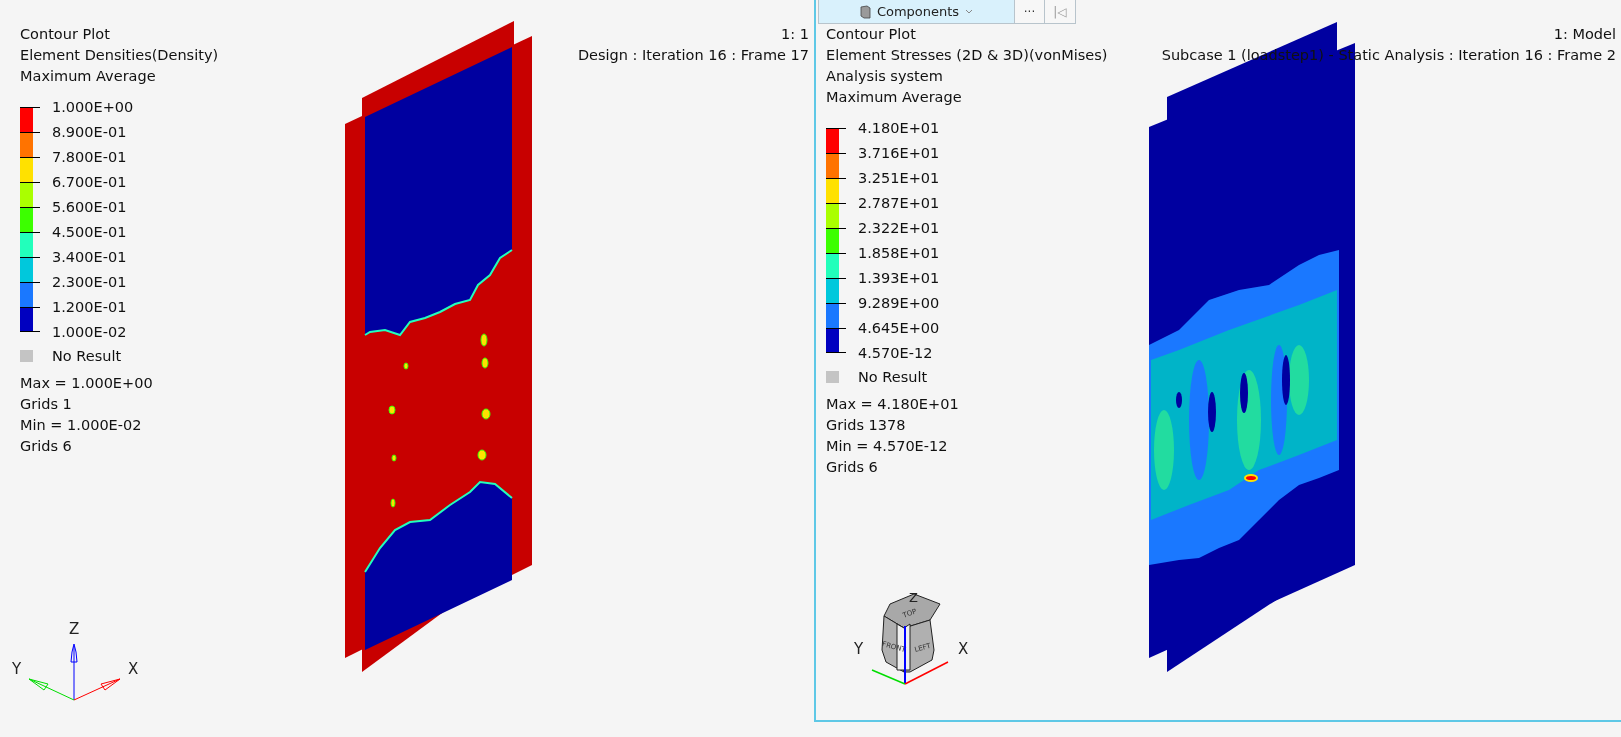  What do you see at coordinates (969, 11) in the screenshot?
I see `caret-icon` at bounding box center [969, 11].